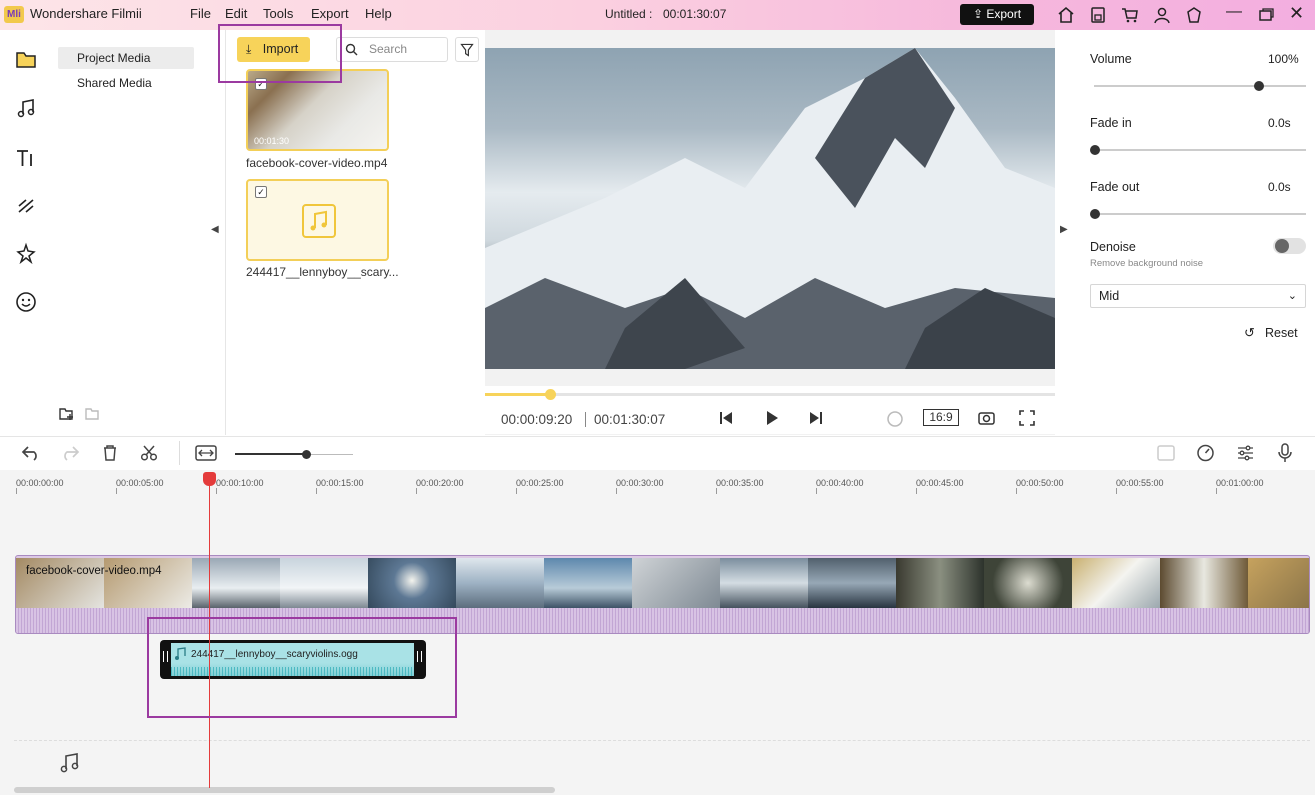 The width and height of the screenshot is (1315, 795). Describe the element at coordinates (1095, 214) in the screenshot. I see `fade-out-slider-handle` at that location.